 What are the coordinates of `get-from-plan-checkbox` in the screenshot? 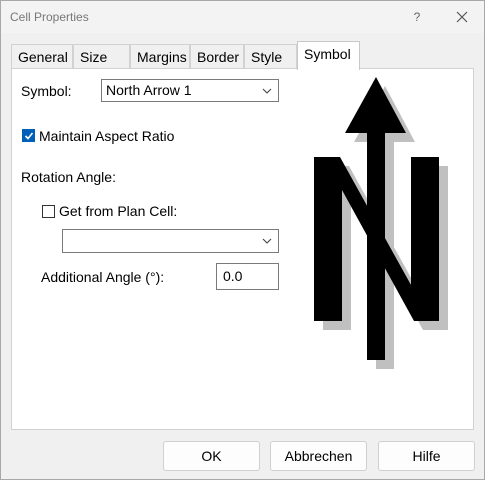 It's located at (48, 211).